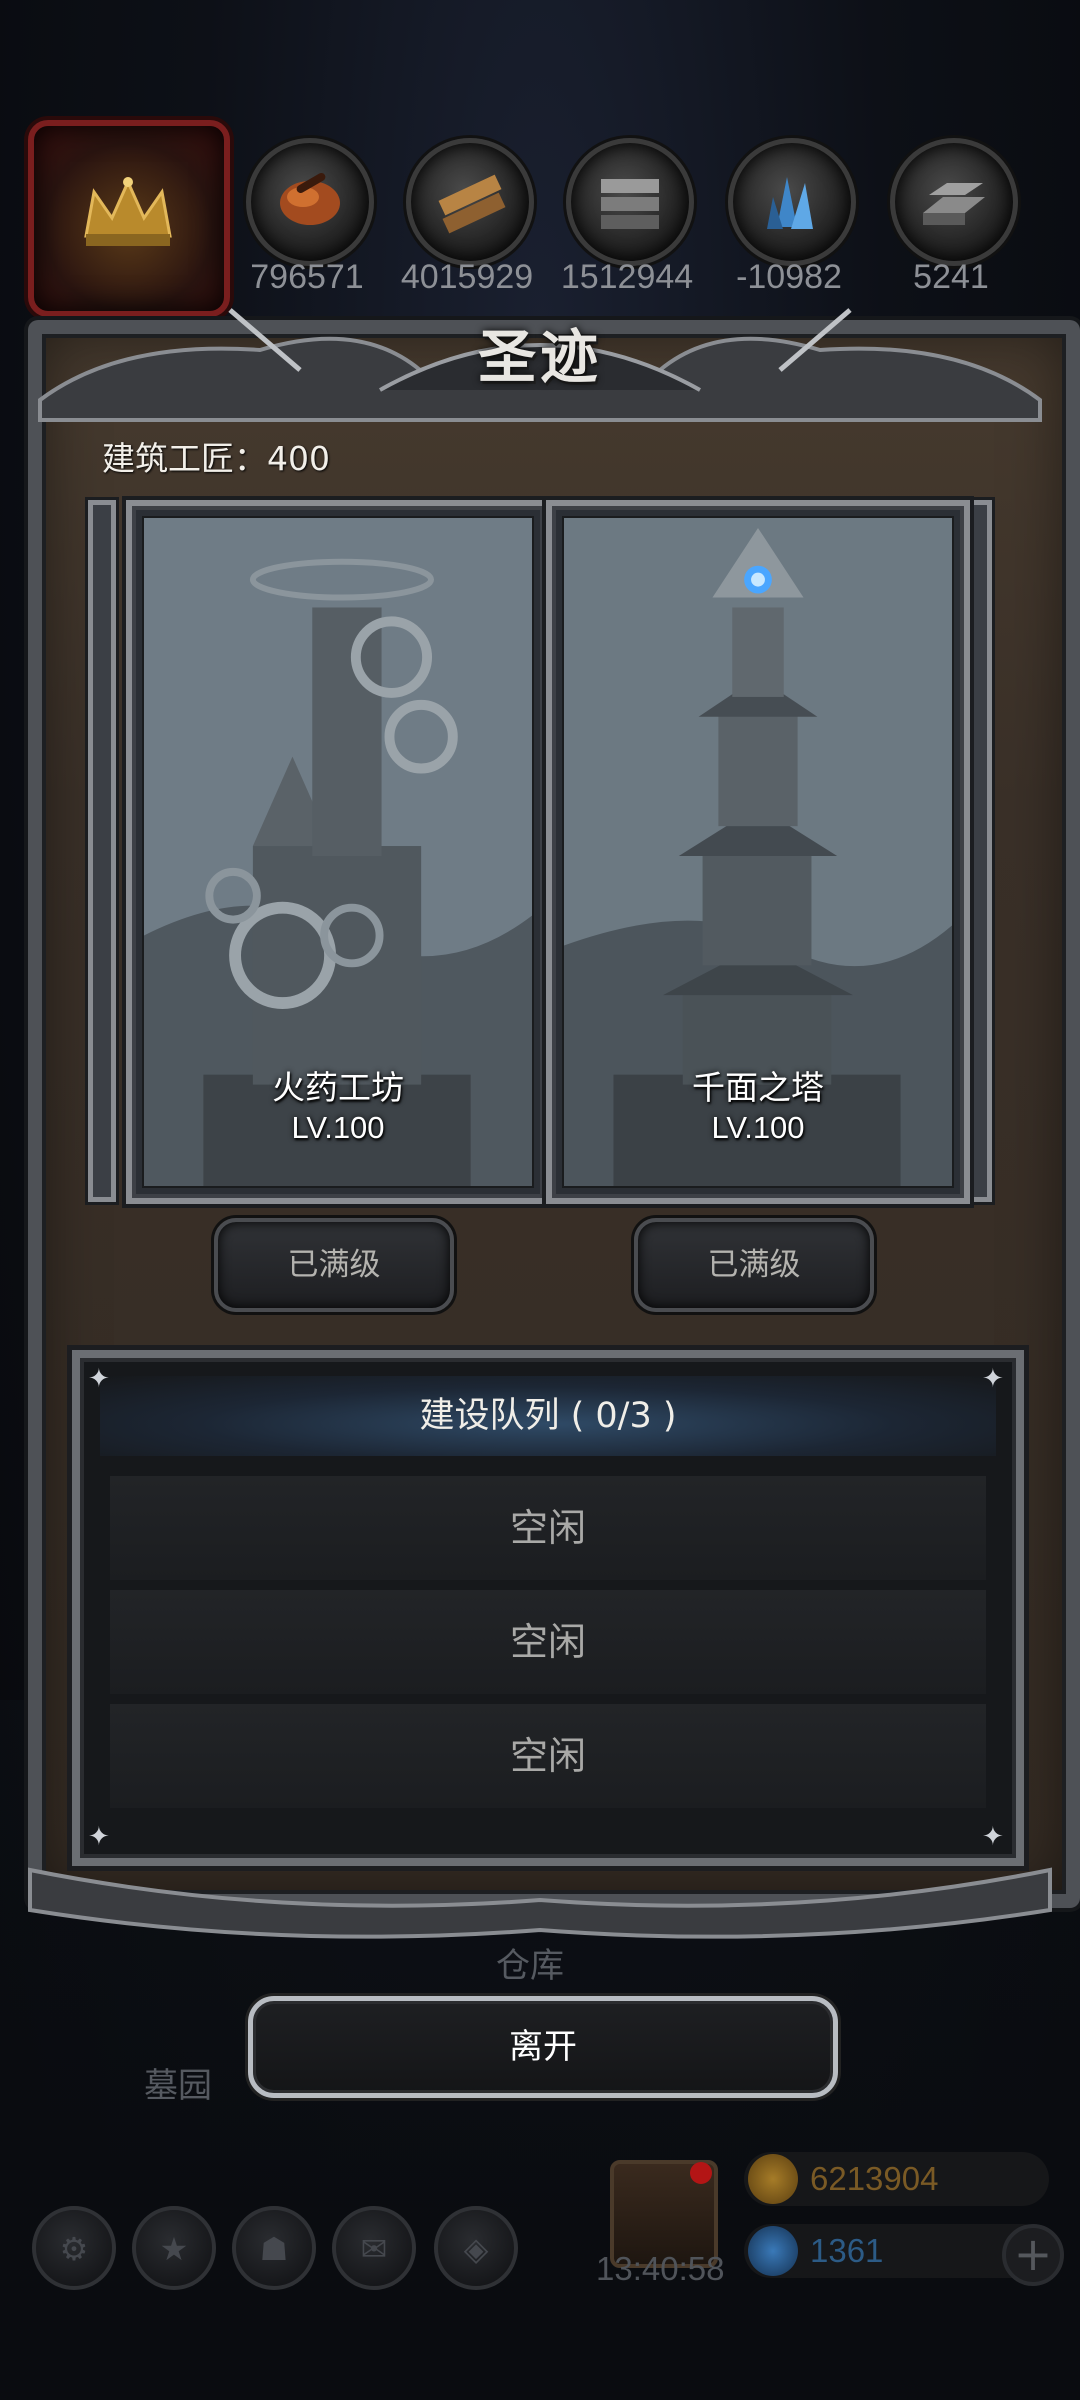 The image size is (1080, 2400). I want to click on gem-amount: 1361, so click(847, 2250).